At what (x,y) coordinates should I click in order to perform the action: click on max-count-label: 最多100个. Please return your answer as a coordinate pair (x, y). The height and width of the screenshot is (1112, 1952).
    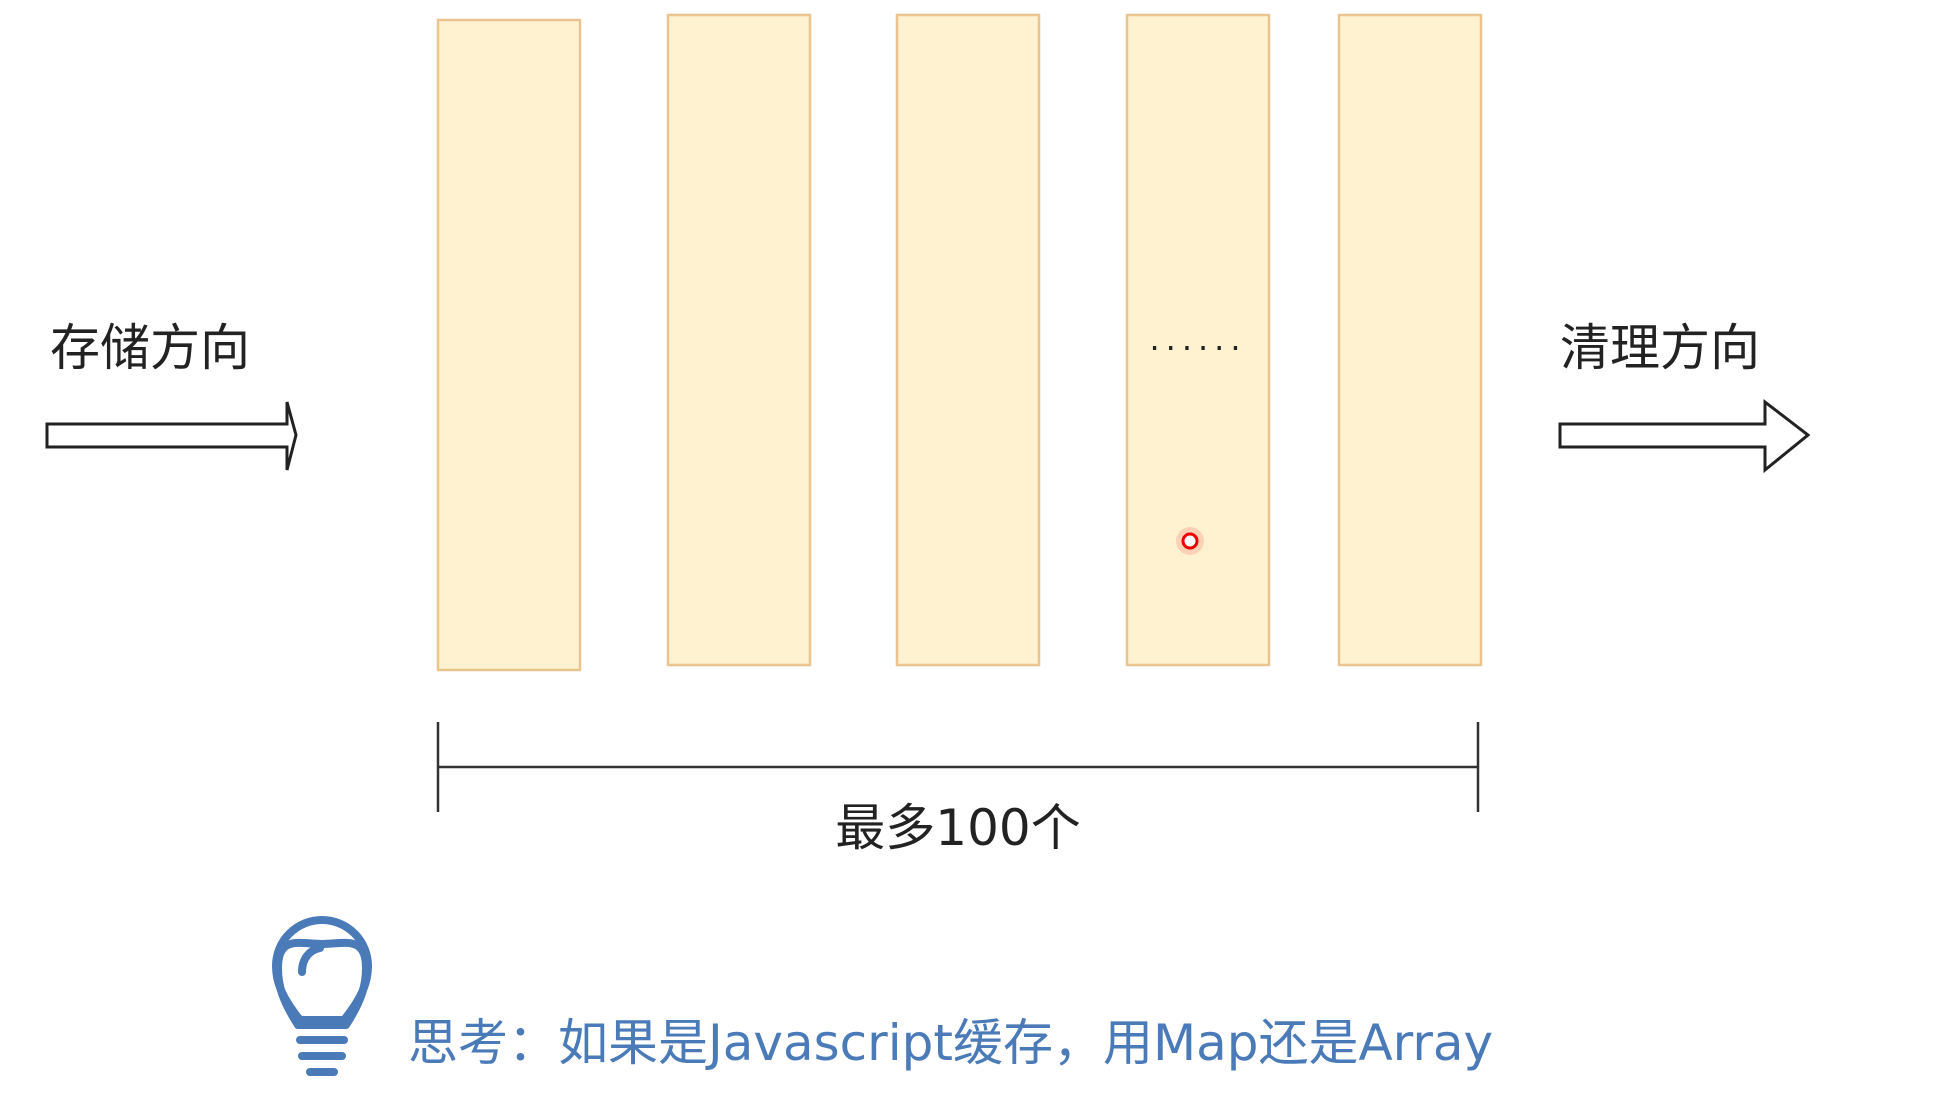
    Looking at the image, I should click on (957, 828).